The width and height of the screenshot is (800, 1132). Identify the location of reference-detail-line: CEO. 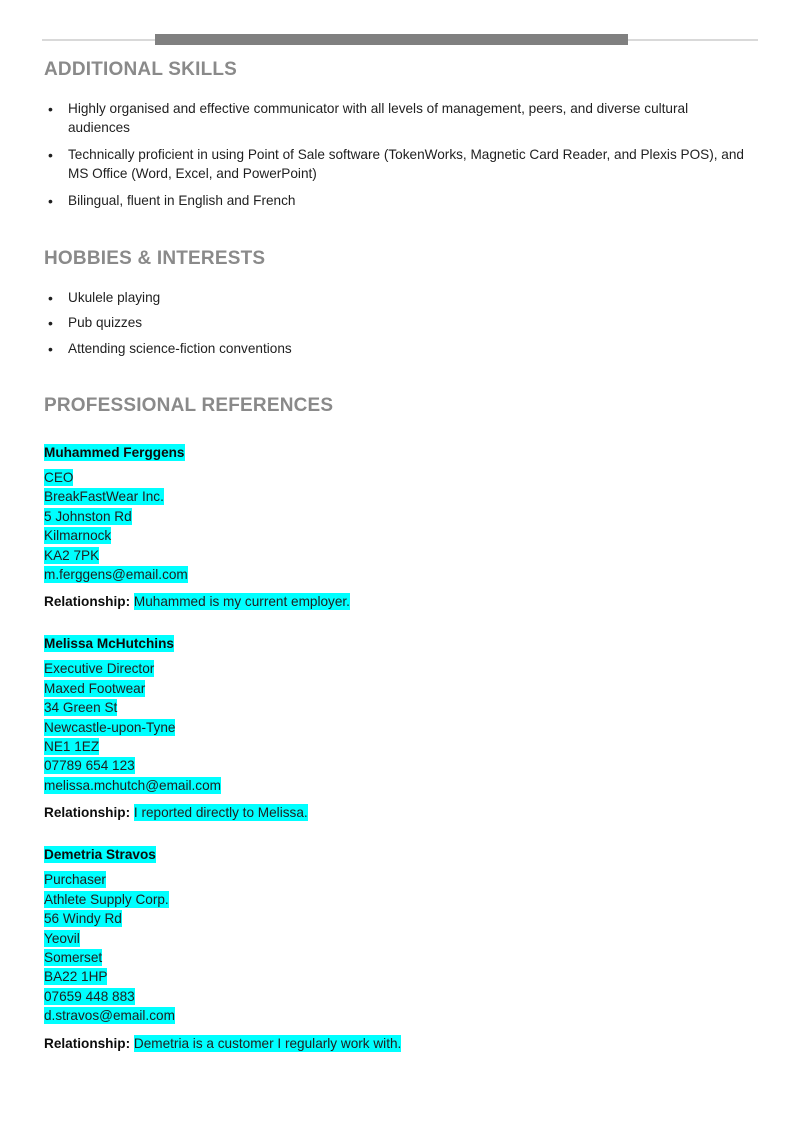
(59, 477).